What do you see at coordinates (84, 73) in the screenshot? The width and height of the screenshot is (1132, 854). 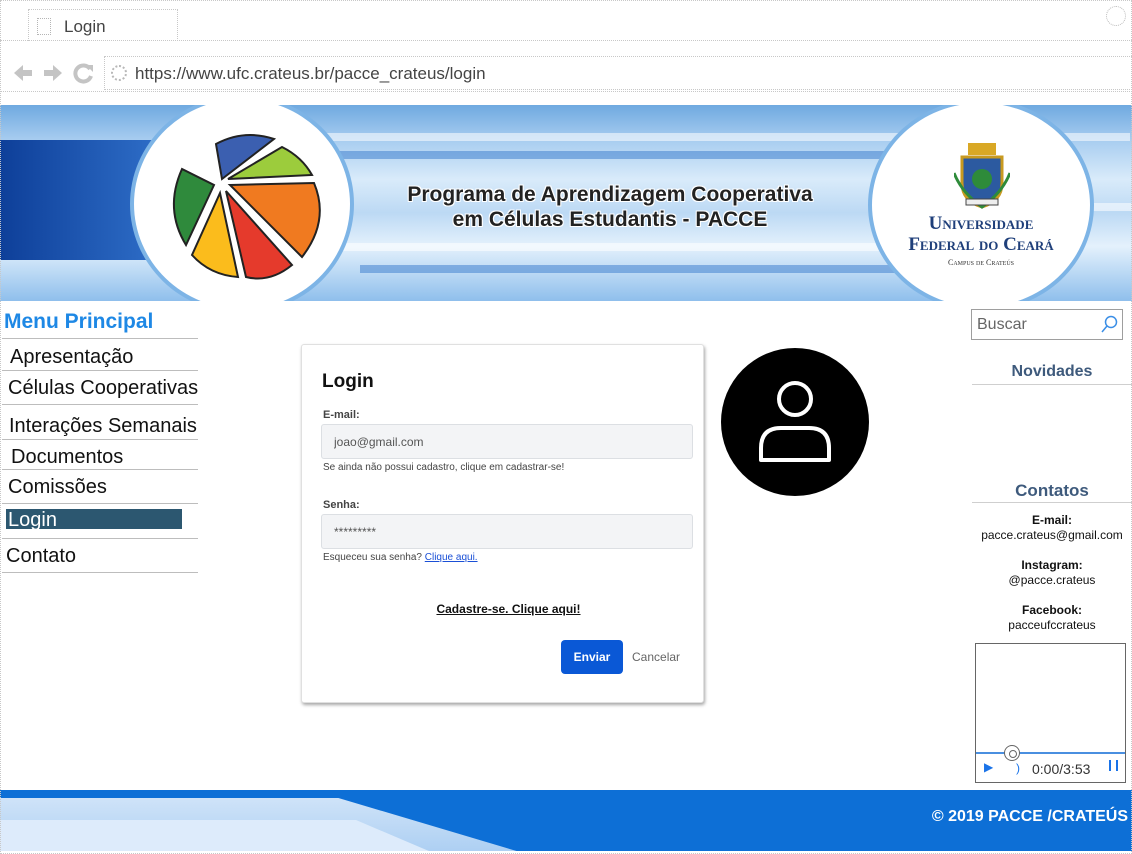 I see `reload-icon` at bounding box center [84, 73].